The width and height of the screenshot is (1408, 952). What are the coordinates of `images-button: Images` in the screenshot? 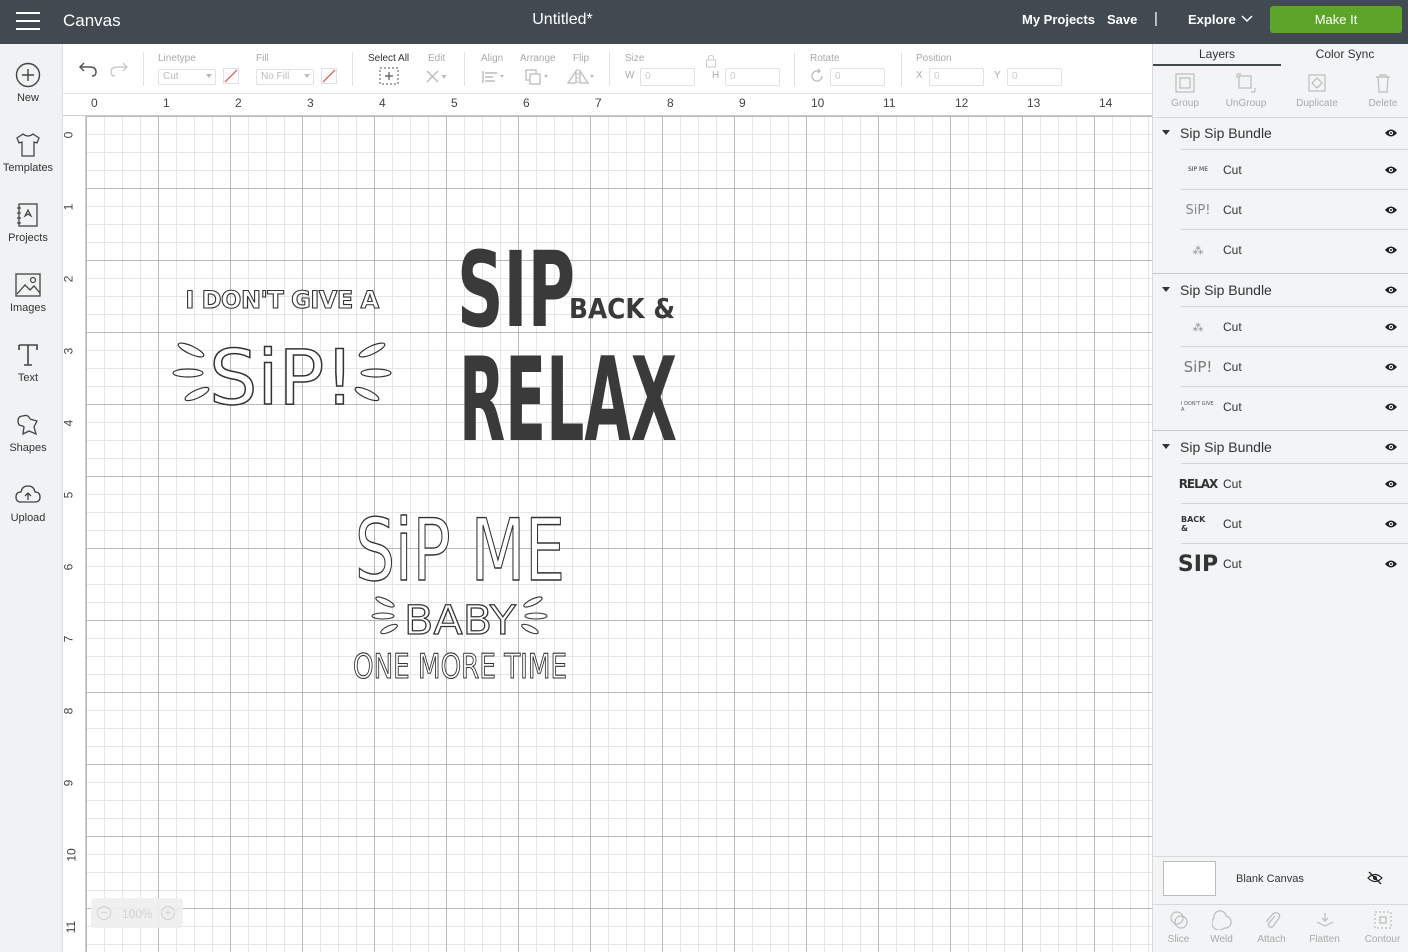 It's located at (28, 302).